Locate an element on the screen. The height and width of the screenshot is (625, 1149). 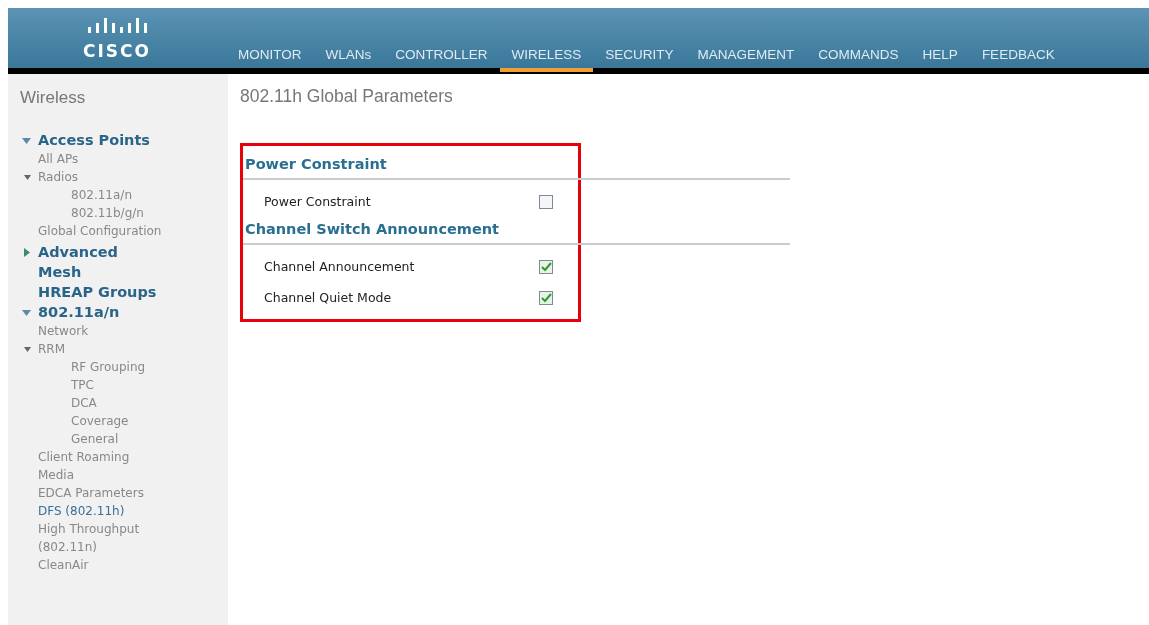
nav-tab: WIRELESS is located at coordinates (546, 59).